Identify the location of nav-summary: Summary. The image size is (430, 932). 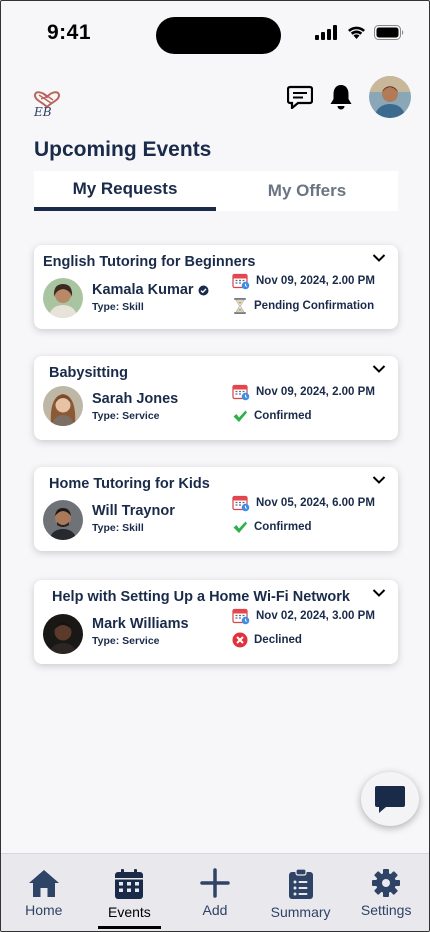
(301, 892).